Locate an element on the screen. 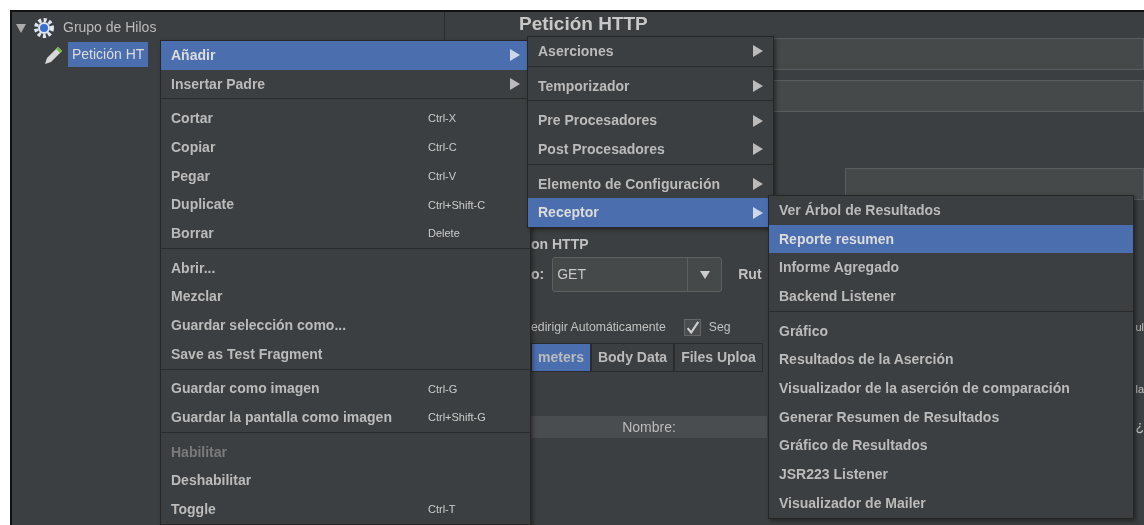  shortcut-label: Ctrl-T is located at coordinates (442, 510).